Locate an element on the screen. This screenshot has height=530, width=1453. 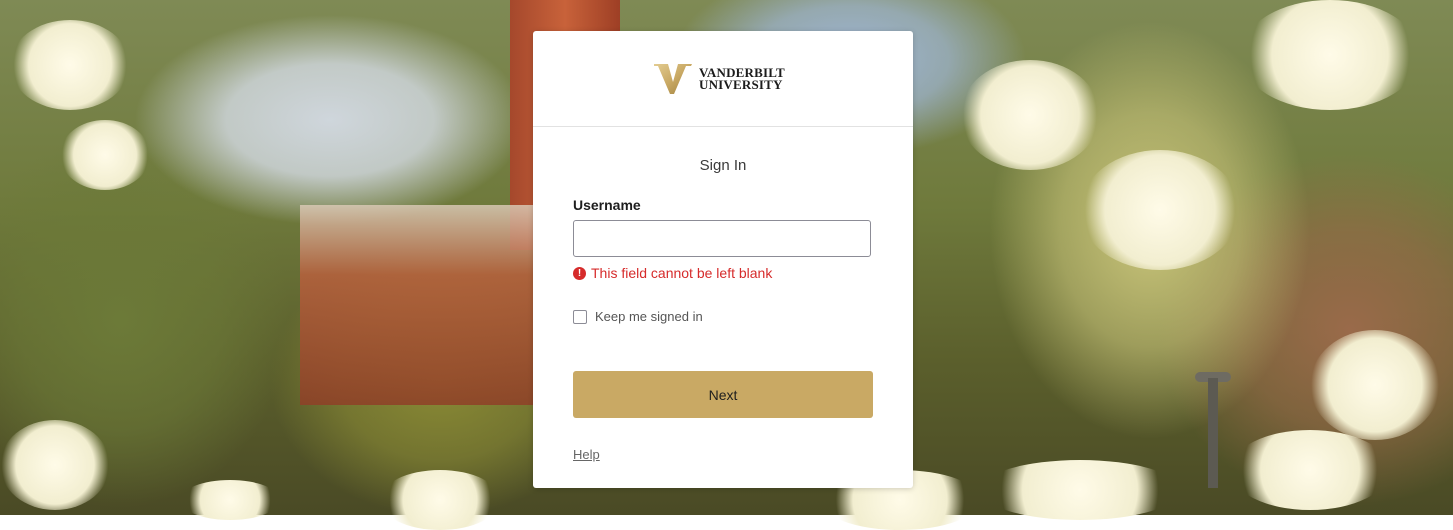
keep-signed-in-row: Keep me signed in is located at coordinates (638, 316).